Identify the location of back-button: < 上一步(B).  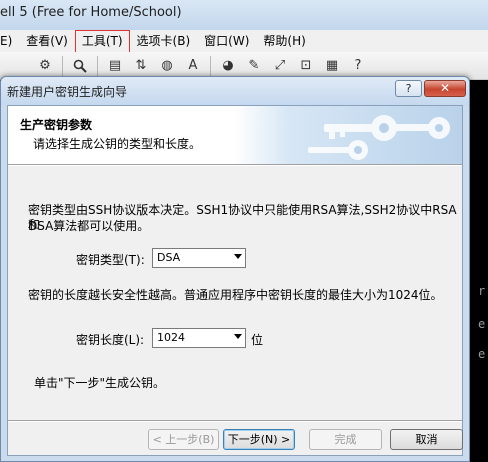
(183, 439).